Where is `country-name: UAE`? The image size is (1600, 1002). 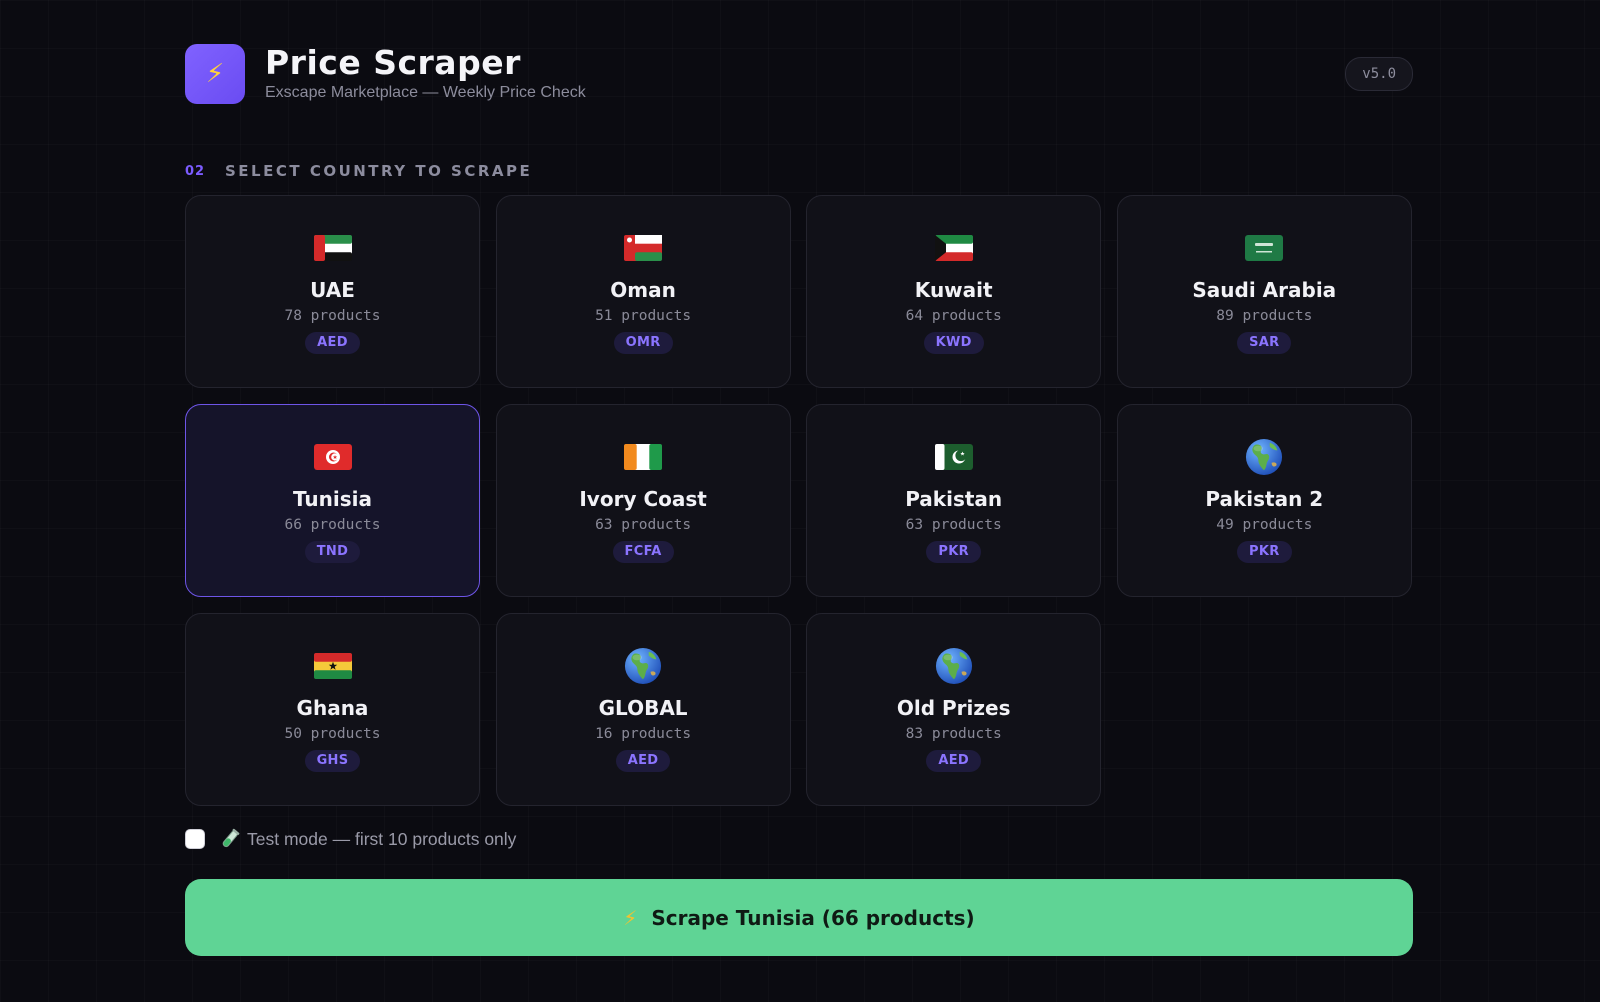
country-name: UAE is located at coordinates (332, 290).